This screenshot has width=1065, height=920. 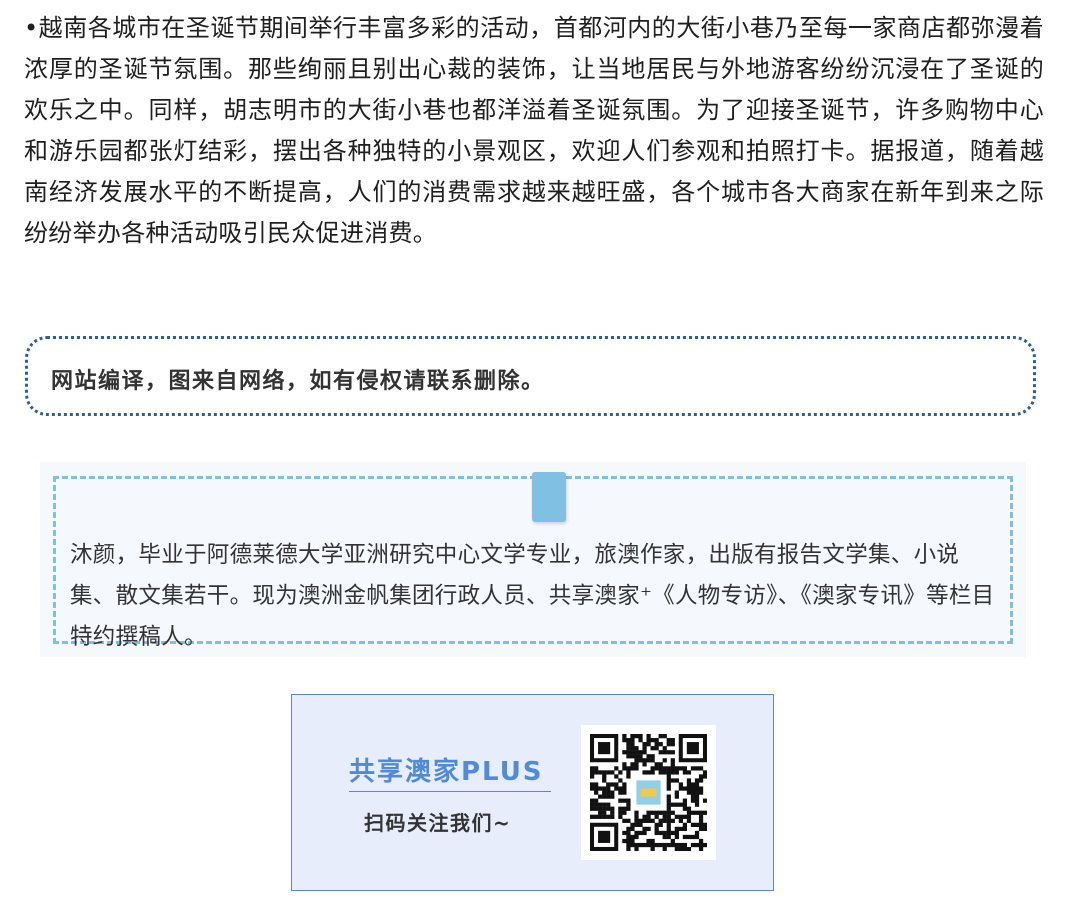 I want to click on promo-divider, so click(x=450, y=791).